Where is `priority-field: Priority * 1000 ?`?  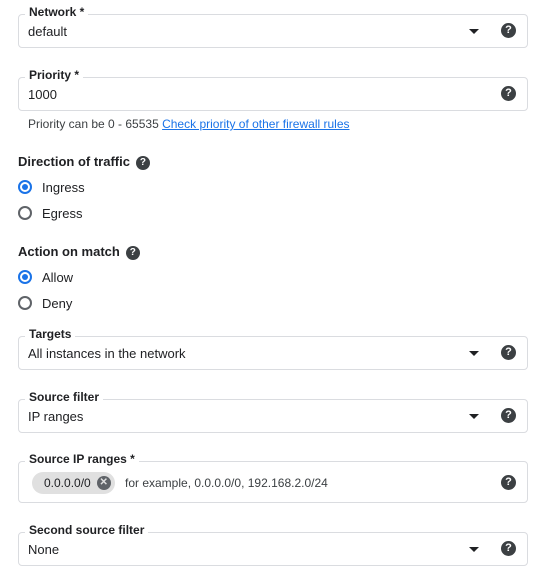
priority-field: Priority * 1000 ? is located at coordinates (273, 89).